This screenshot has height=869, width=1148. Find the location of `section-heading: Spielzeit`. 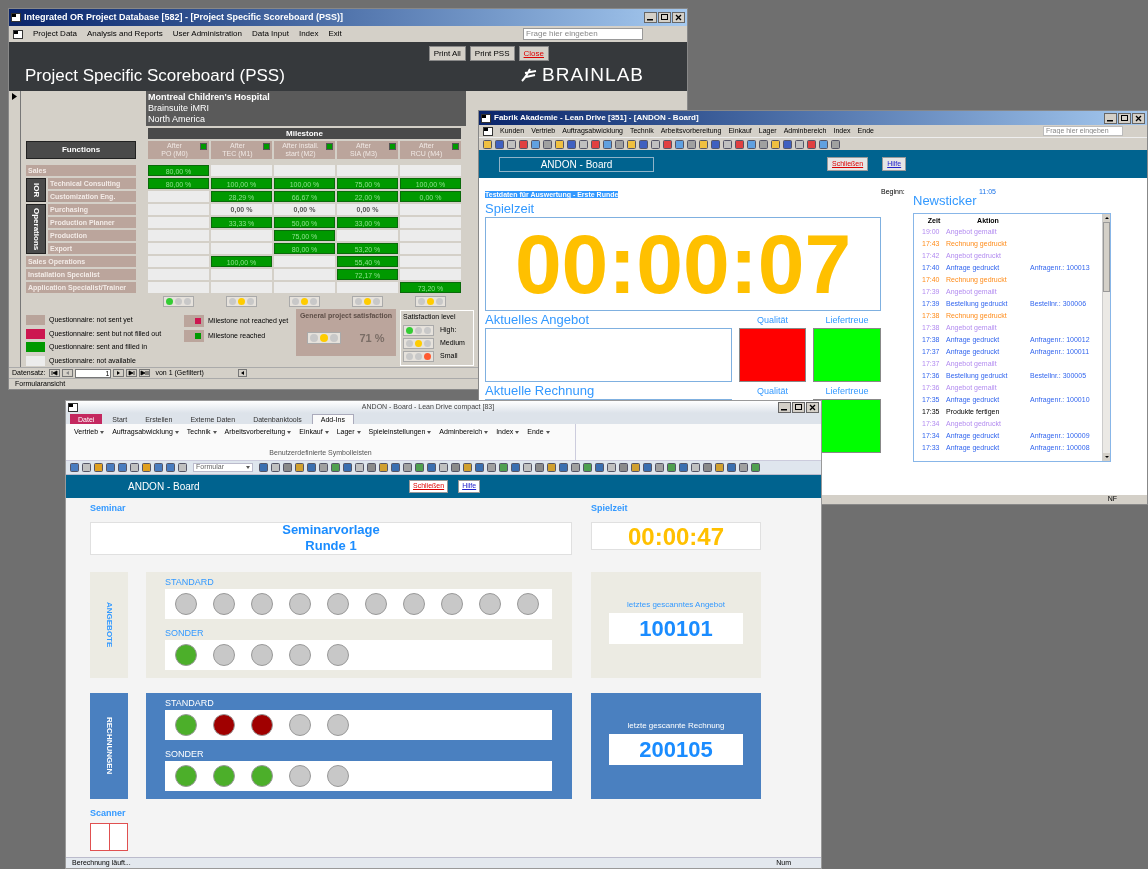

section-heading: Spielzeit is located at coordinates (510, 209).